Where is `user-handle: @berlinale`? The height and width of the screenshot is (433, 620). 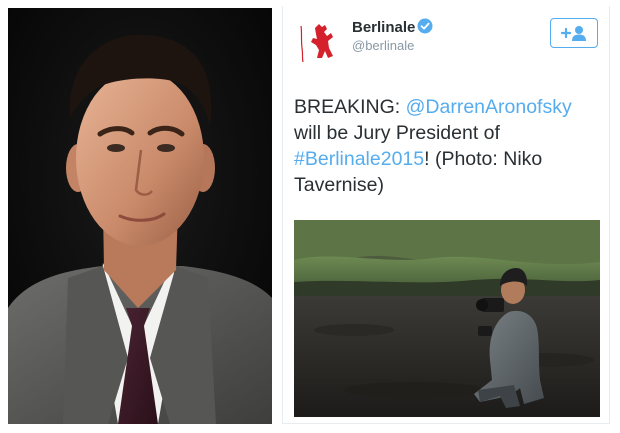 user-handle: @berlinale is located at coordinates (383, 45).